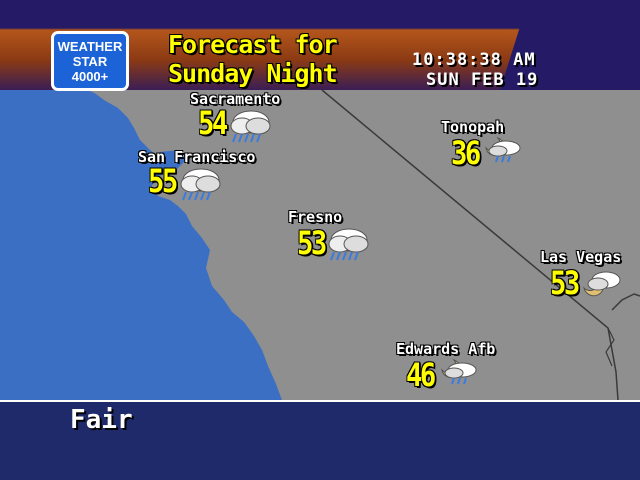 The width and height of the screenshot is (640, 480). What do you see at coordinates (421, 375) in the screenshot?
I see `city-temp: 46` at bounding box center [421, 375].